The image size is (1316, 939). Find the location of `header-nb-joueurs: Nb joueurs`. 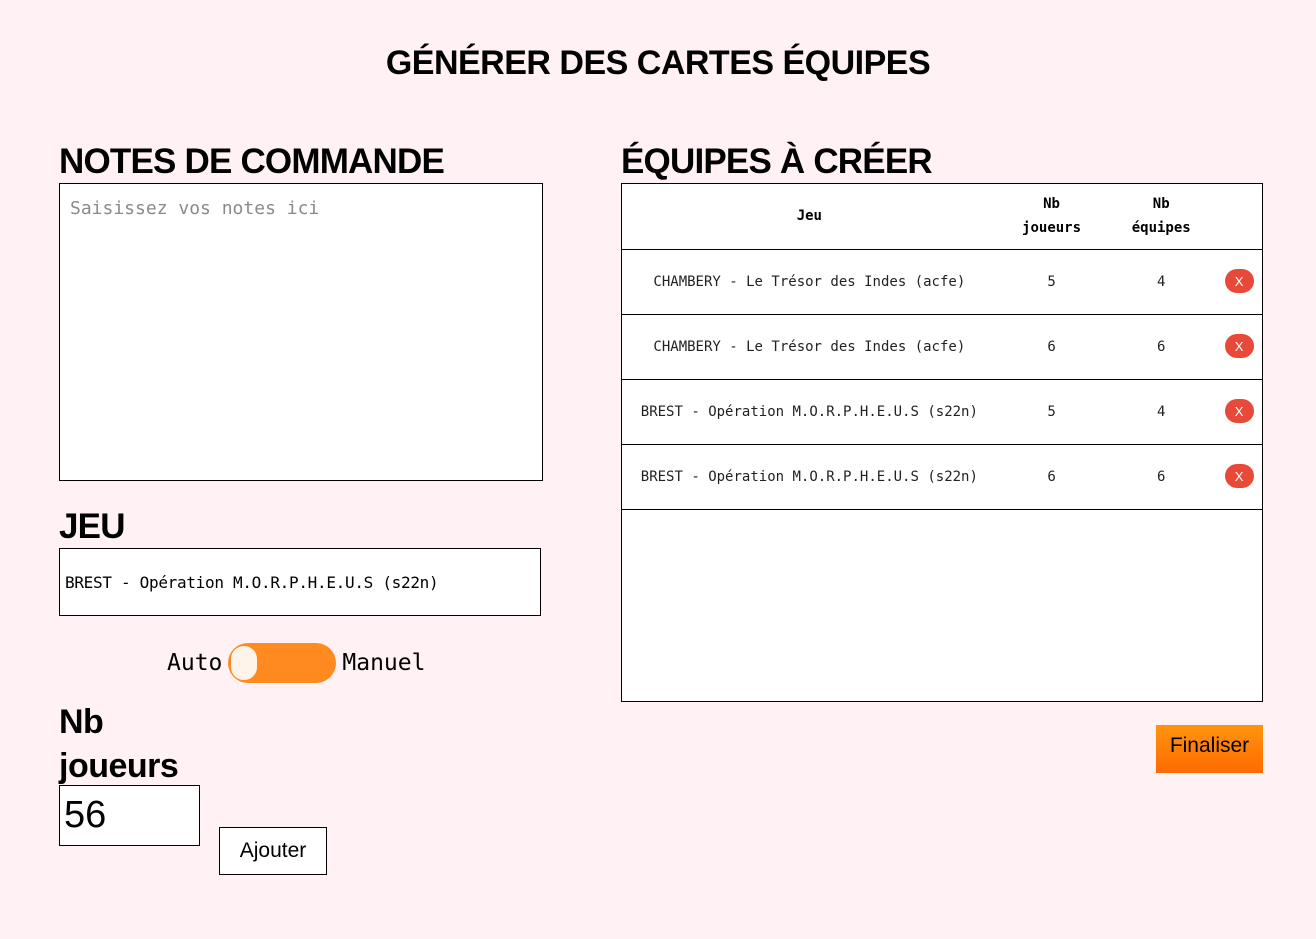

header-nb-joueurs: Nb joueurs is located at coordinates (1051, 217).